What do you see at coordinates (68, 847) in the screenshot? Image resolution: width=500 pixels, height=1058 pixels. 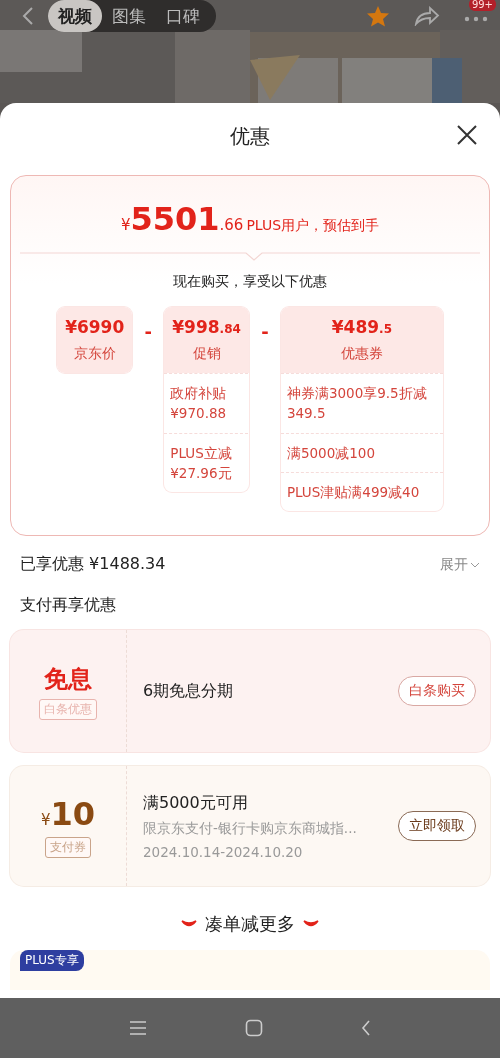 I see `offer-tag: 支付券` at bounding box center [68, 847].